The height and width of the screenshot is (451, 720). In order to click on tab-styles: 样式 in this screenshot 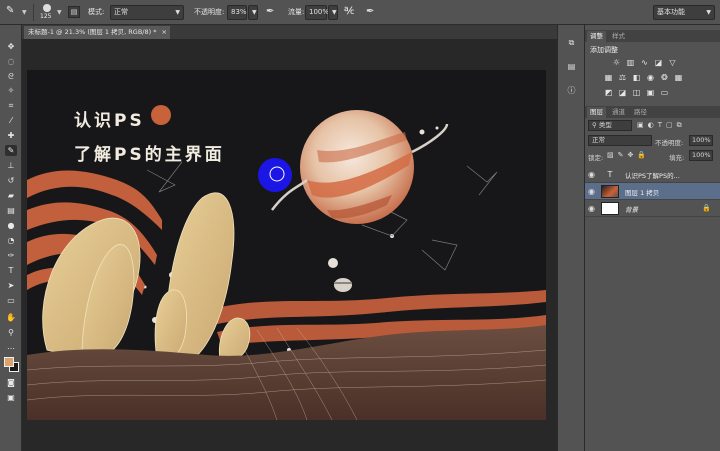, I will do `click(618, 36)`.